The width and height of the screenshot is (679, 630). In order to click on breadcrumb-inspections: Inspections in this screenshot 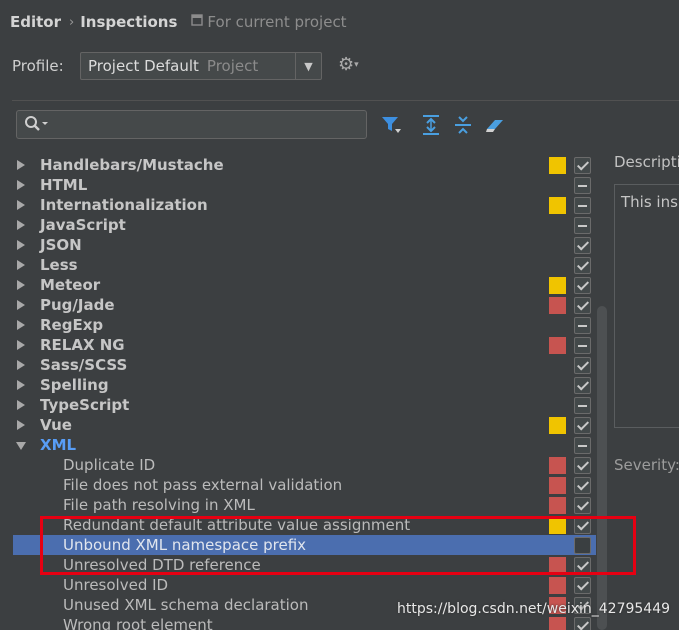, I will do `click(129, 22)`.